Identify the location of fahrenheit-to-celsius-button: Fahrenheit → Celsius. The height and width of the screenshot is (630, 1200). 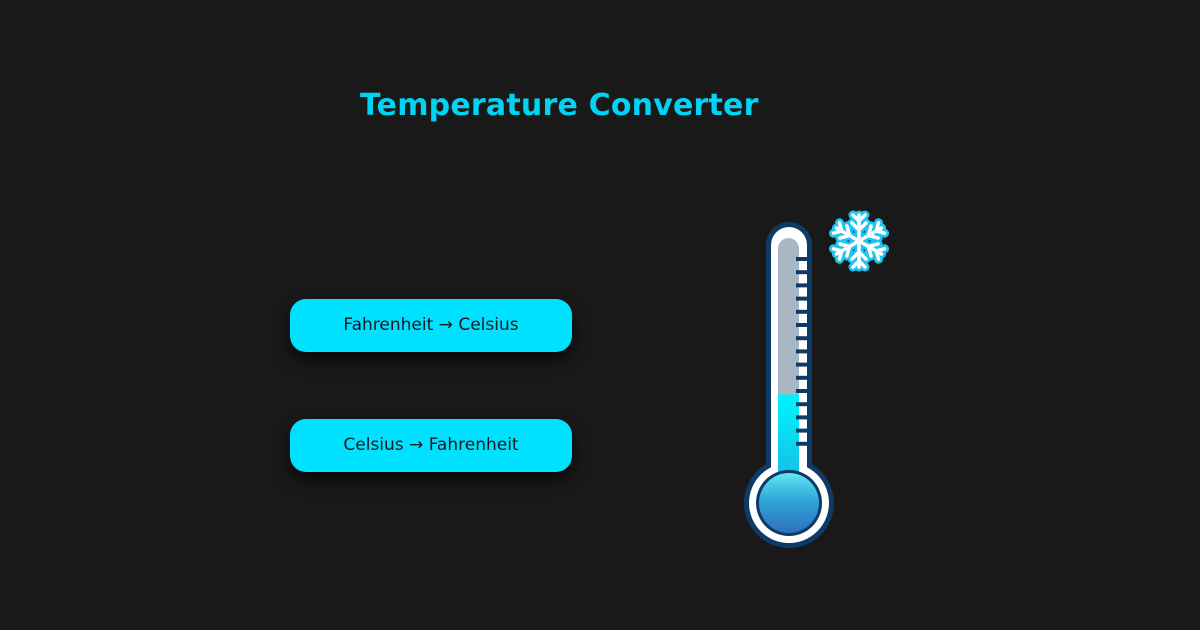
(431, 325).